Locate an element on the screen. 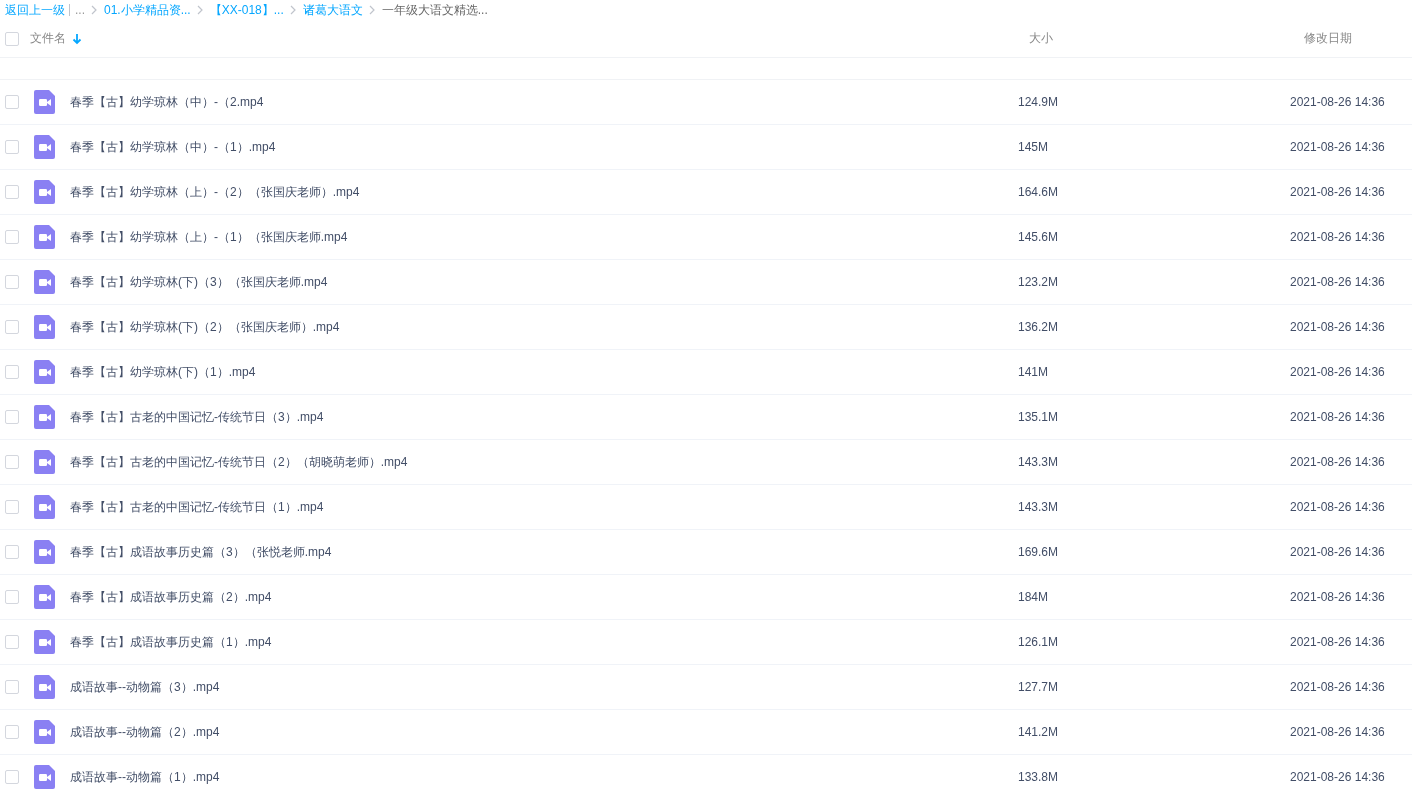 The width and height of the screenshot is (1412, 789). file-name: 春季【古】古老的中国记忆-传统节日（1）.mp4 is located at coordinates (197, 506).